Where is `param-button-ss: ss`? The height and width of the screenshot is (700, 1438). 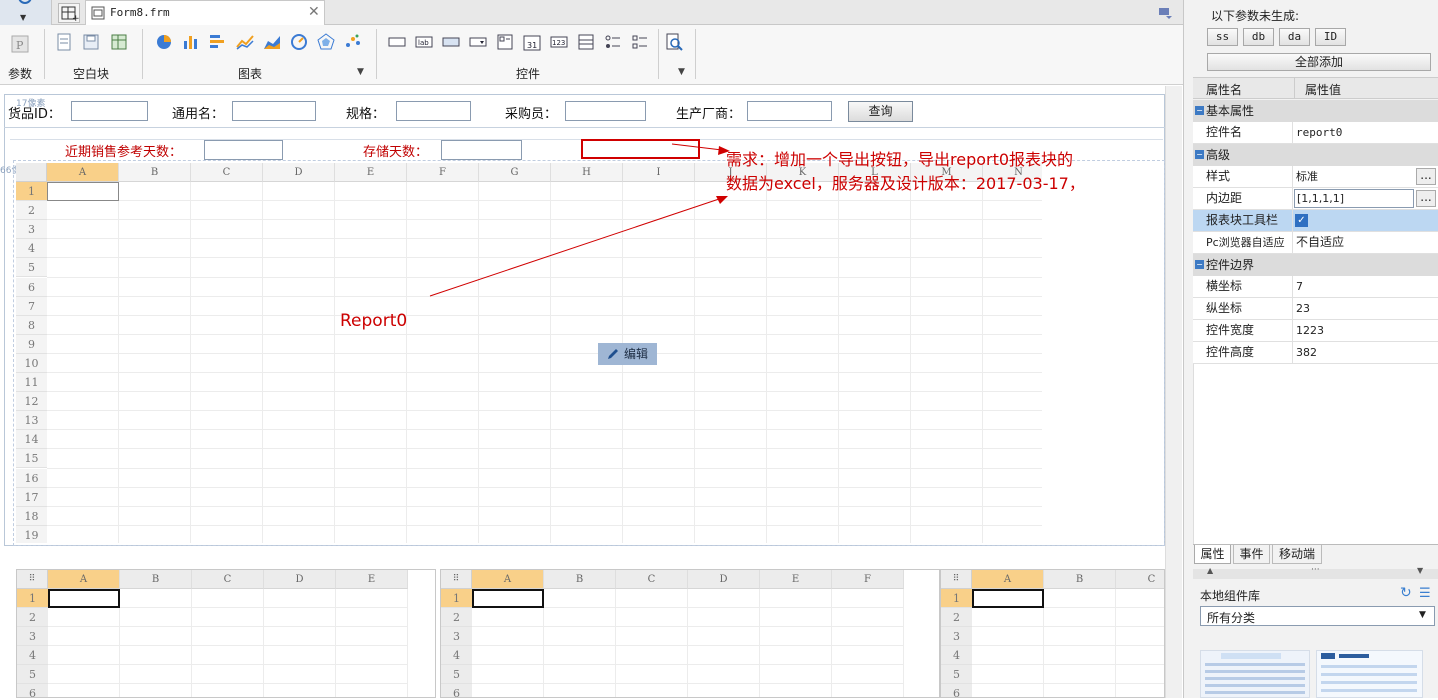
param-button-ss: ss is located at coordinates (1222, 37).